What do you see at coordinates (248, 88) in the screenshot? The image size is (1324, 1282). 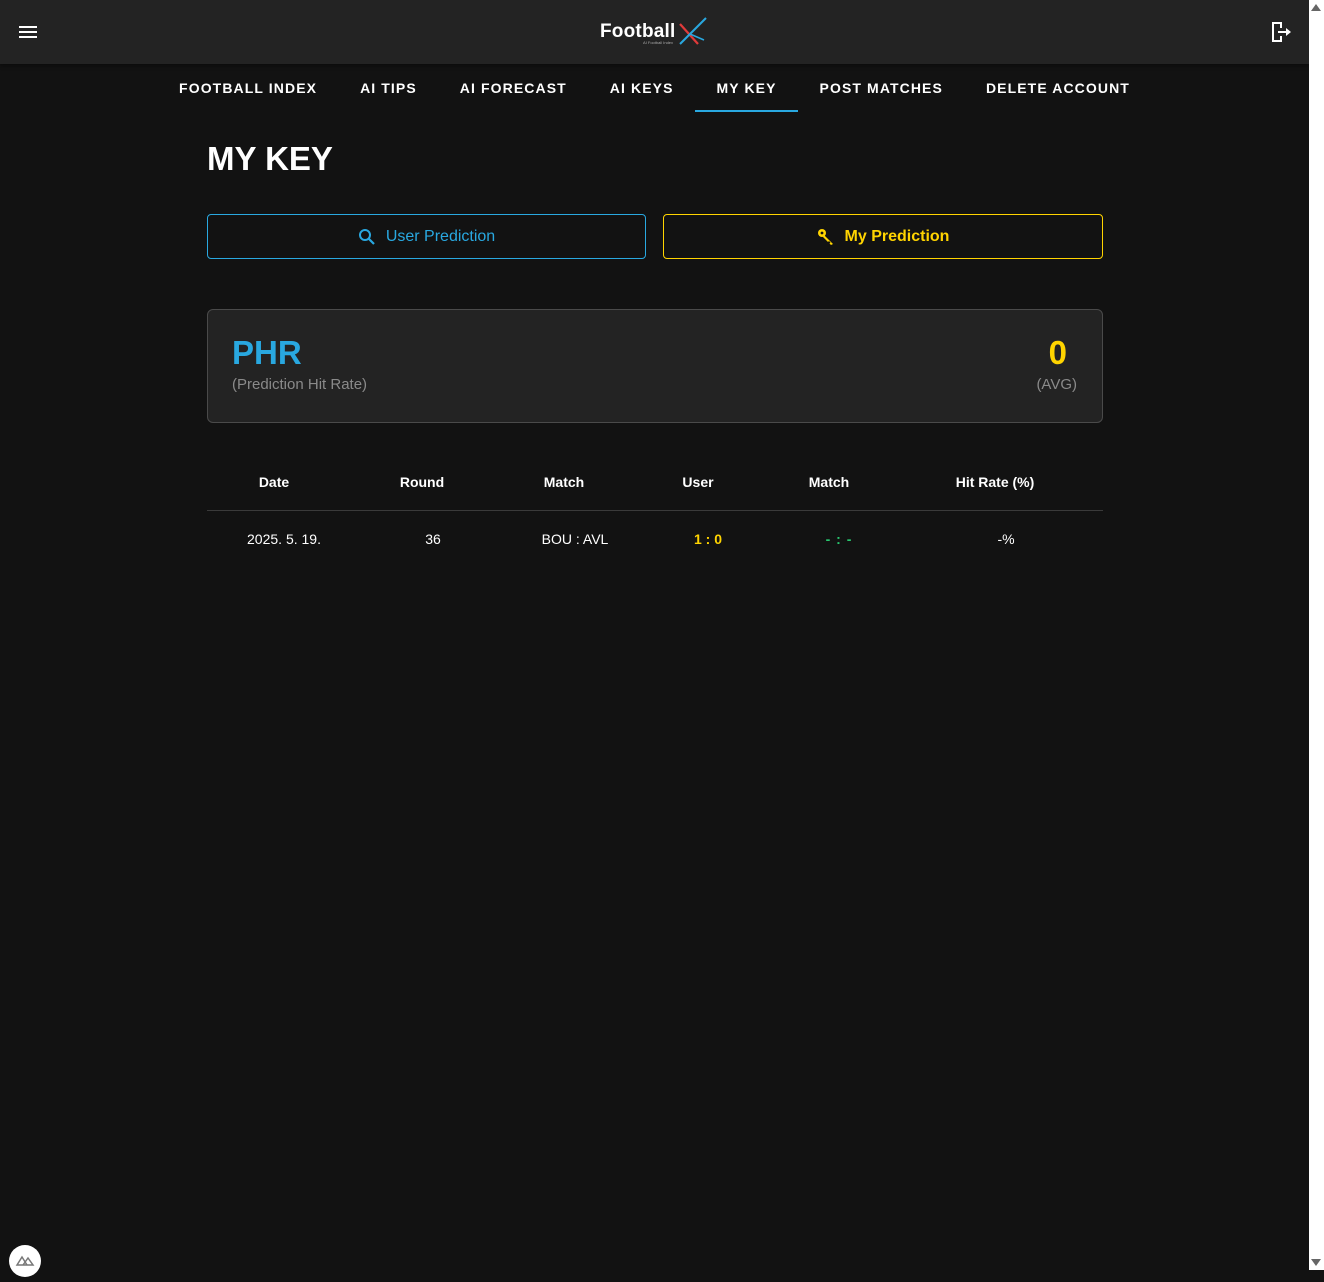 I see `tab-football-index: FOOTBALL INDEX` at bounding box center [248, 88].